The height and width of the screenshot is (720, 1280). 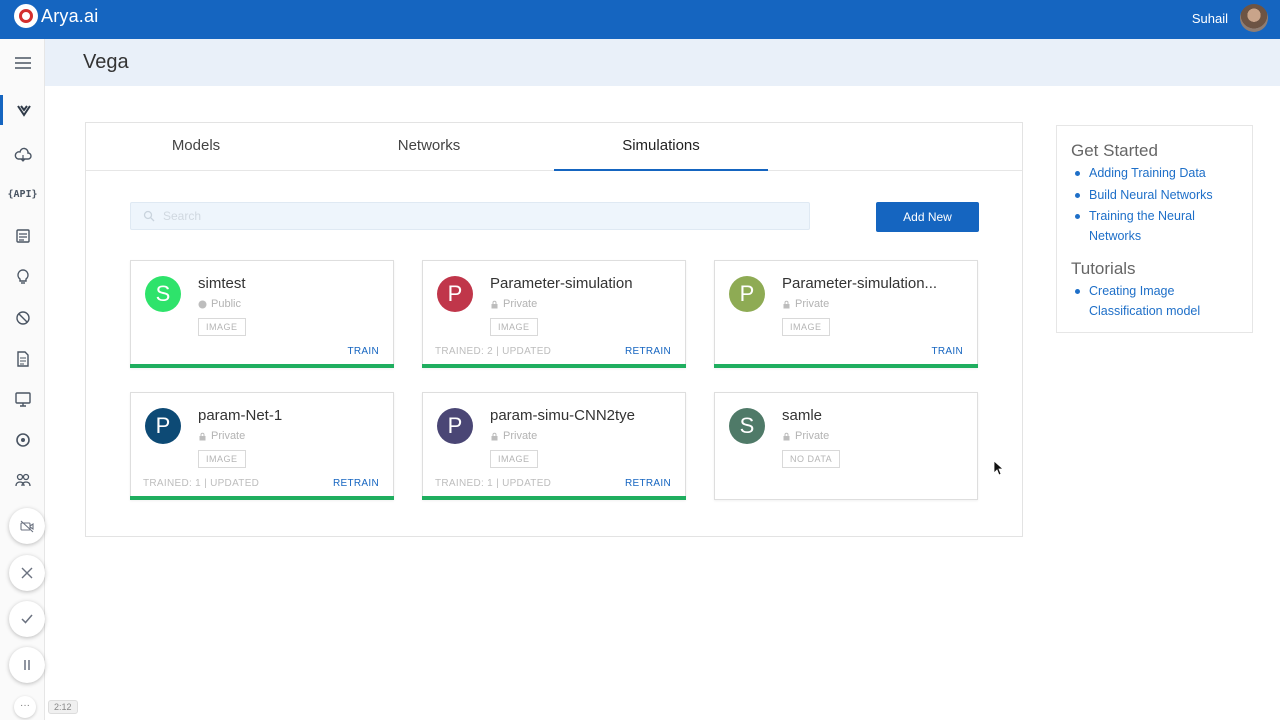 I want to click on sidebar-item-help, so click(x=22, y=440).